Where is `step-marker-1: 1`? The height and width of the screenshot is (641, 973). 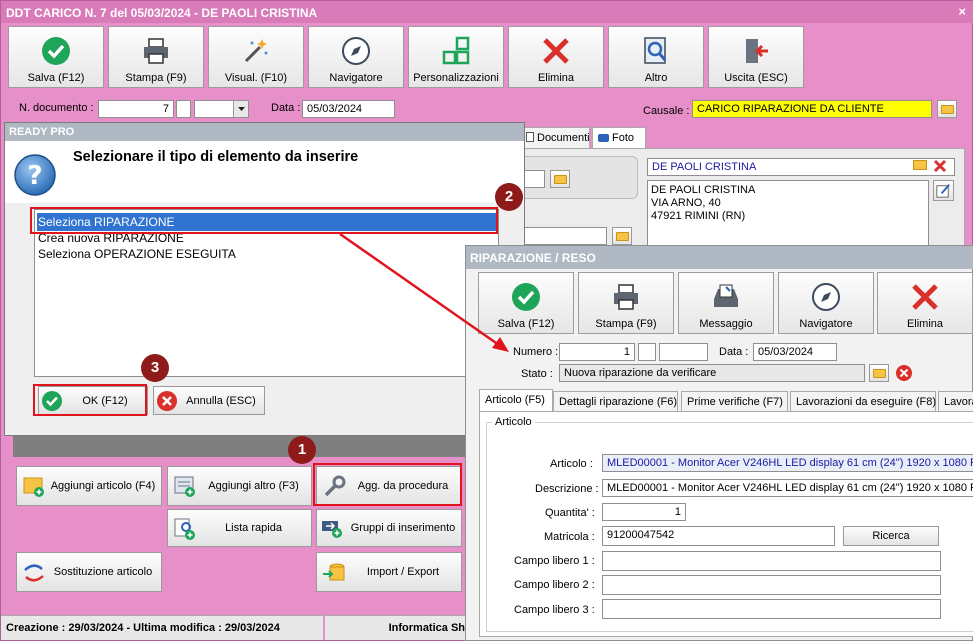 step-marker-1: 1 is located at coordinates (302, 450).